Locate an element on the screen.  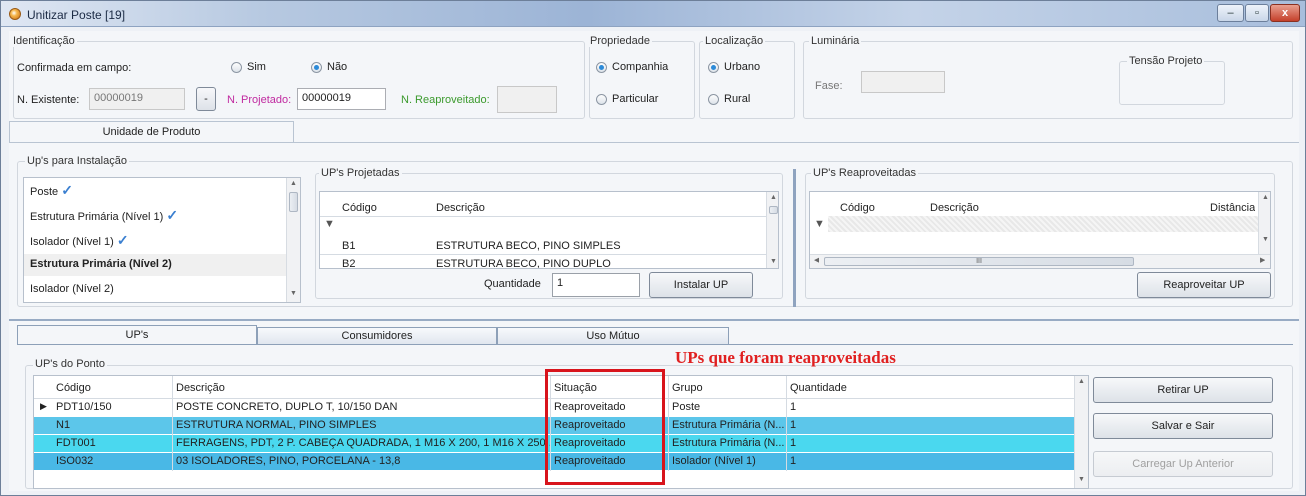
table-cell: ESTRUTURA BECO, PINO SIMPLES is located at coordinates (528, 246).